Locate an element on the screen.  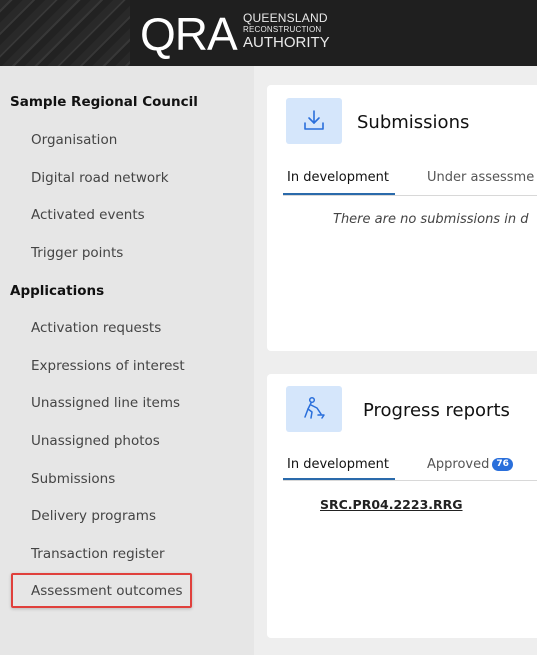
progress-reports-title: Progress reports is located at coordinates (436, 410).